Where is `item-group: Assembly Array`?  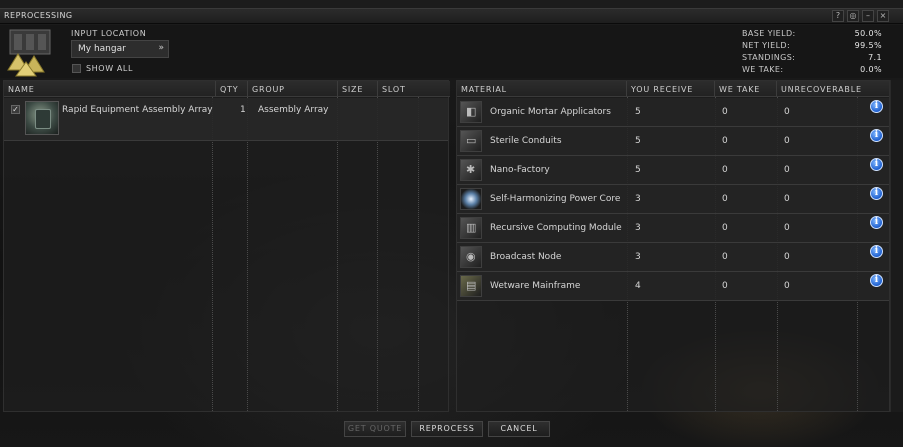
item-group: Assembly Array is located at coordinates (293, 110).